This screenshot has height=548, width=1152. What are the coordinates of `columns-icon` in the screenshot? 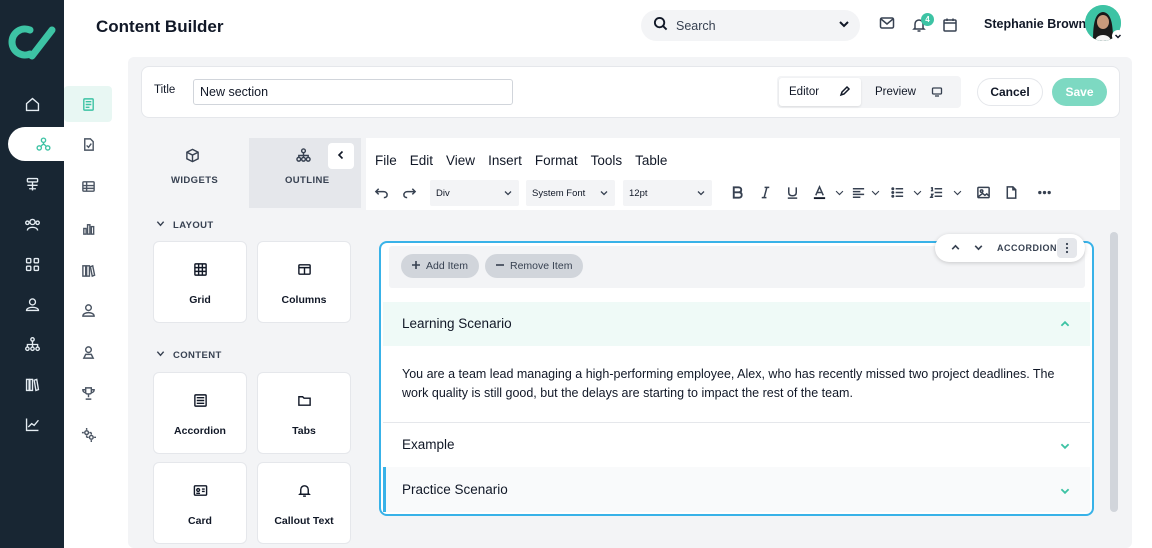 It's located at (305, 270).